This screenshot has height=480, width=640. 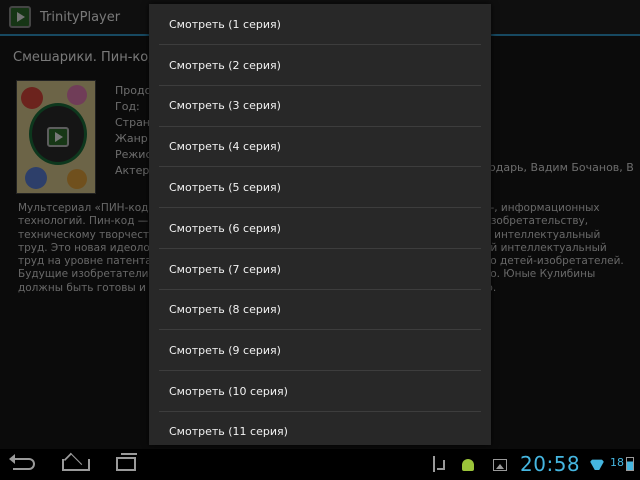 I want to click on clock: 20:58, so click(x=550, y=464).